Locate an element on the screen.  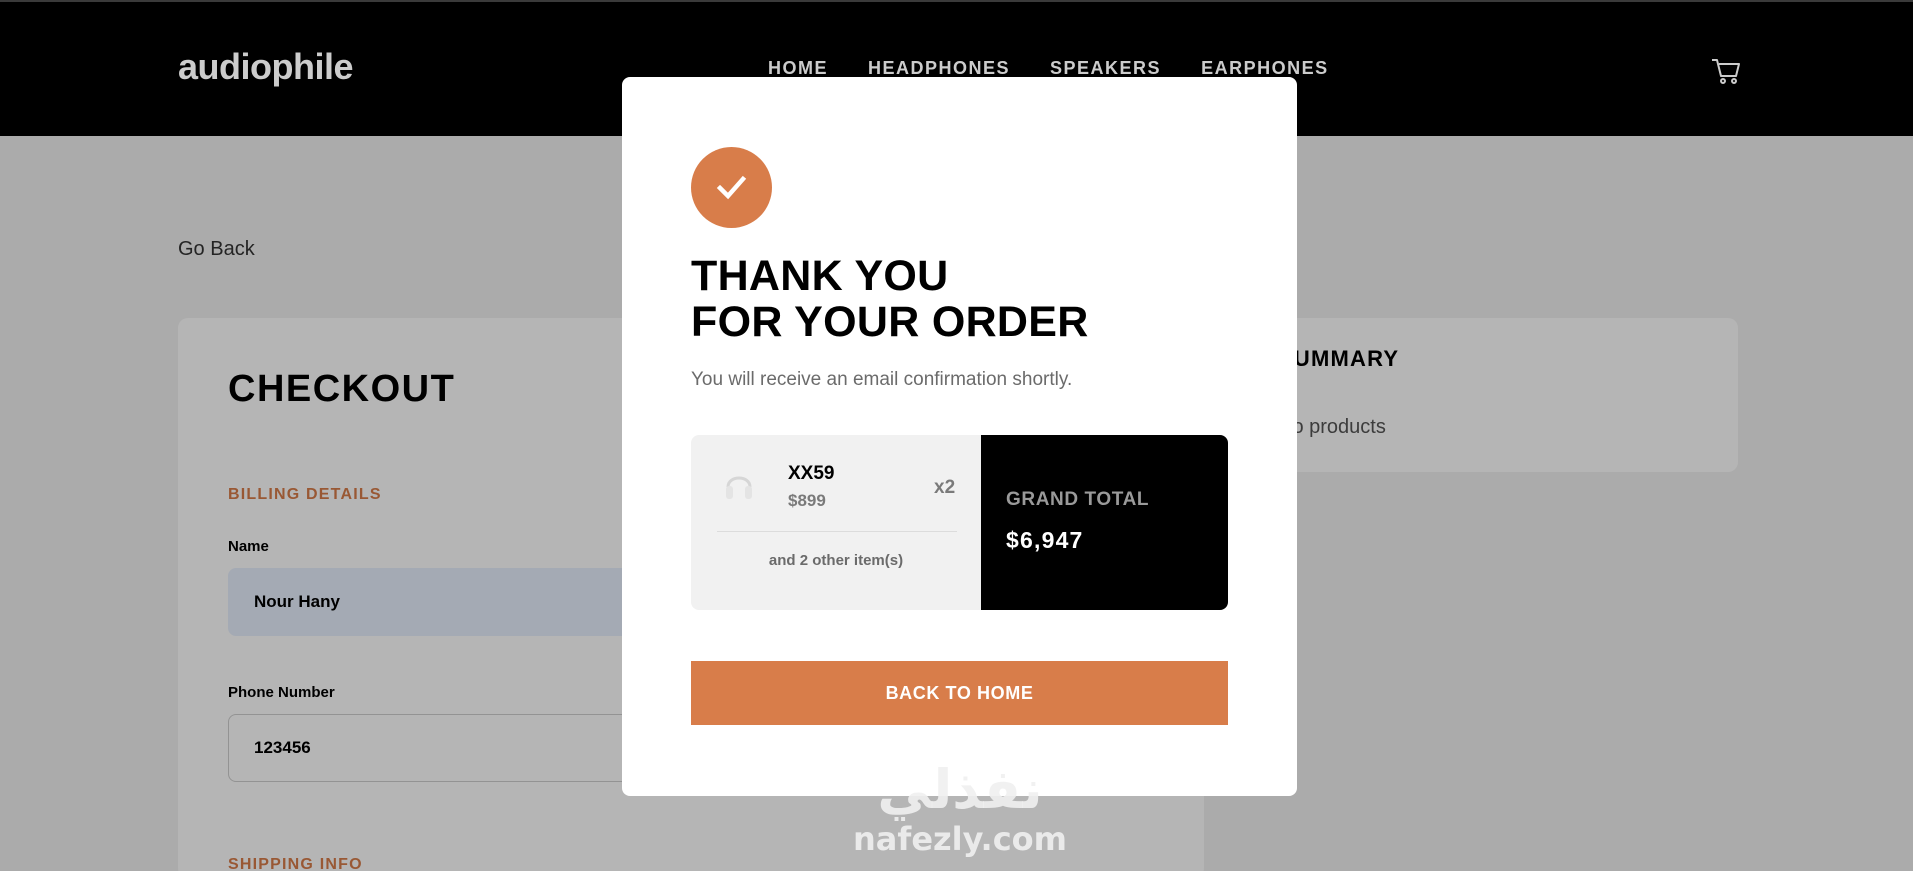
watermark: نفذلي nafezly.com is located at coordinates (960, 808).